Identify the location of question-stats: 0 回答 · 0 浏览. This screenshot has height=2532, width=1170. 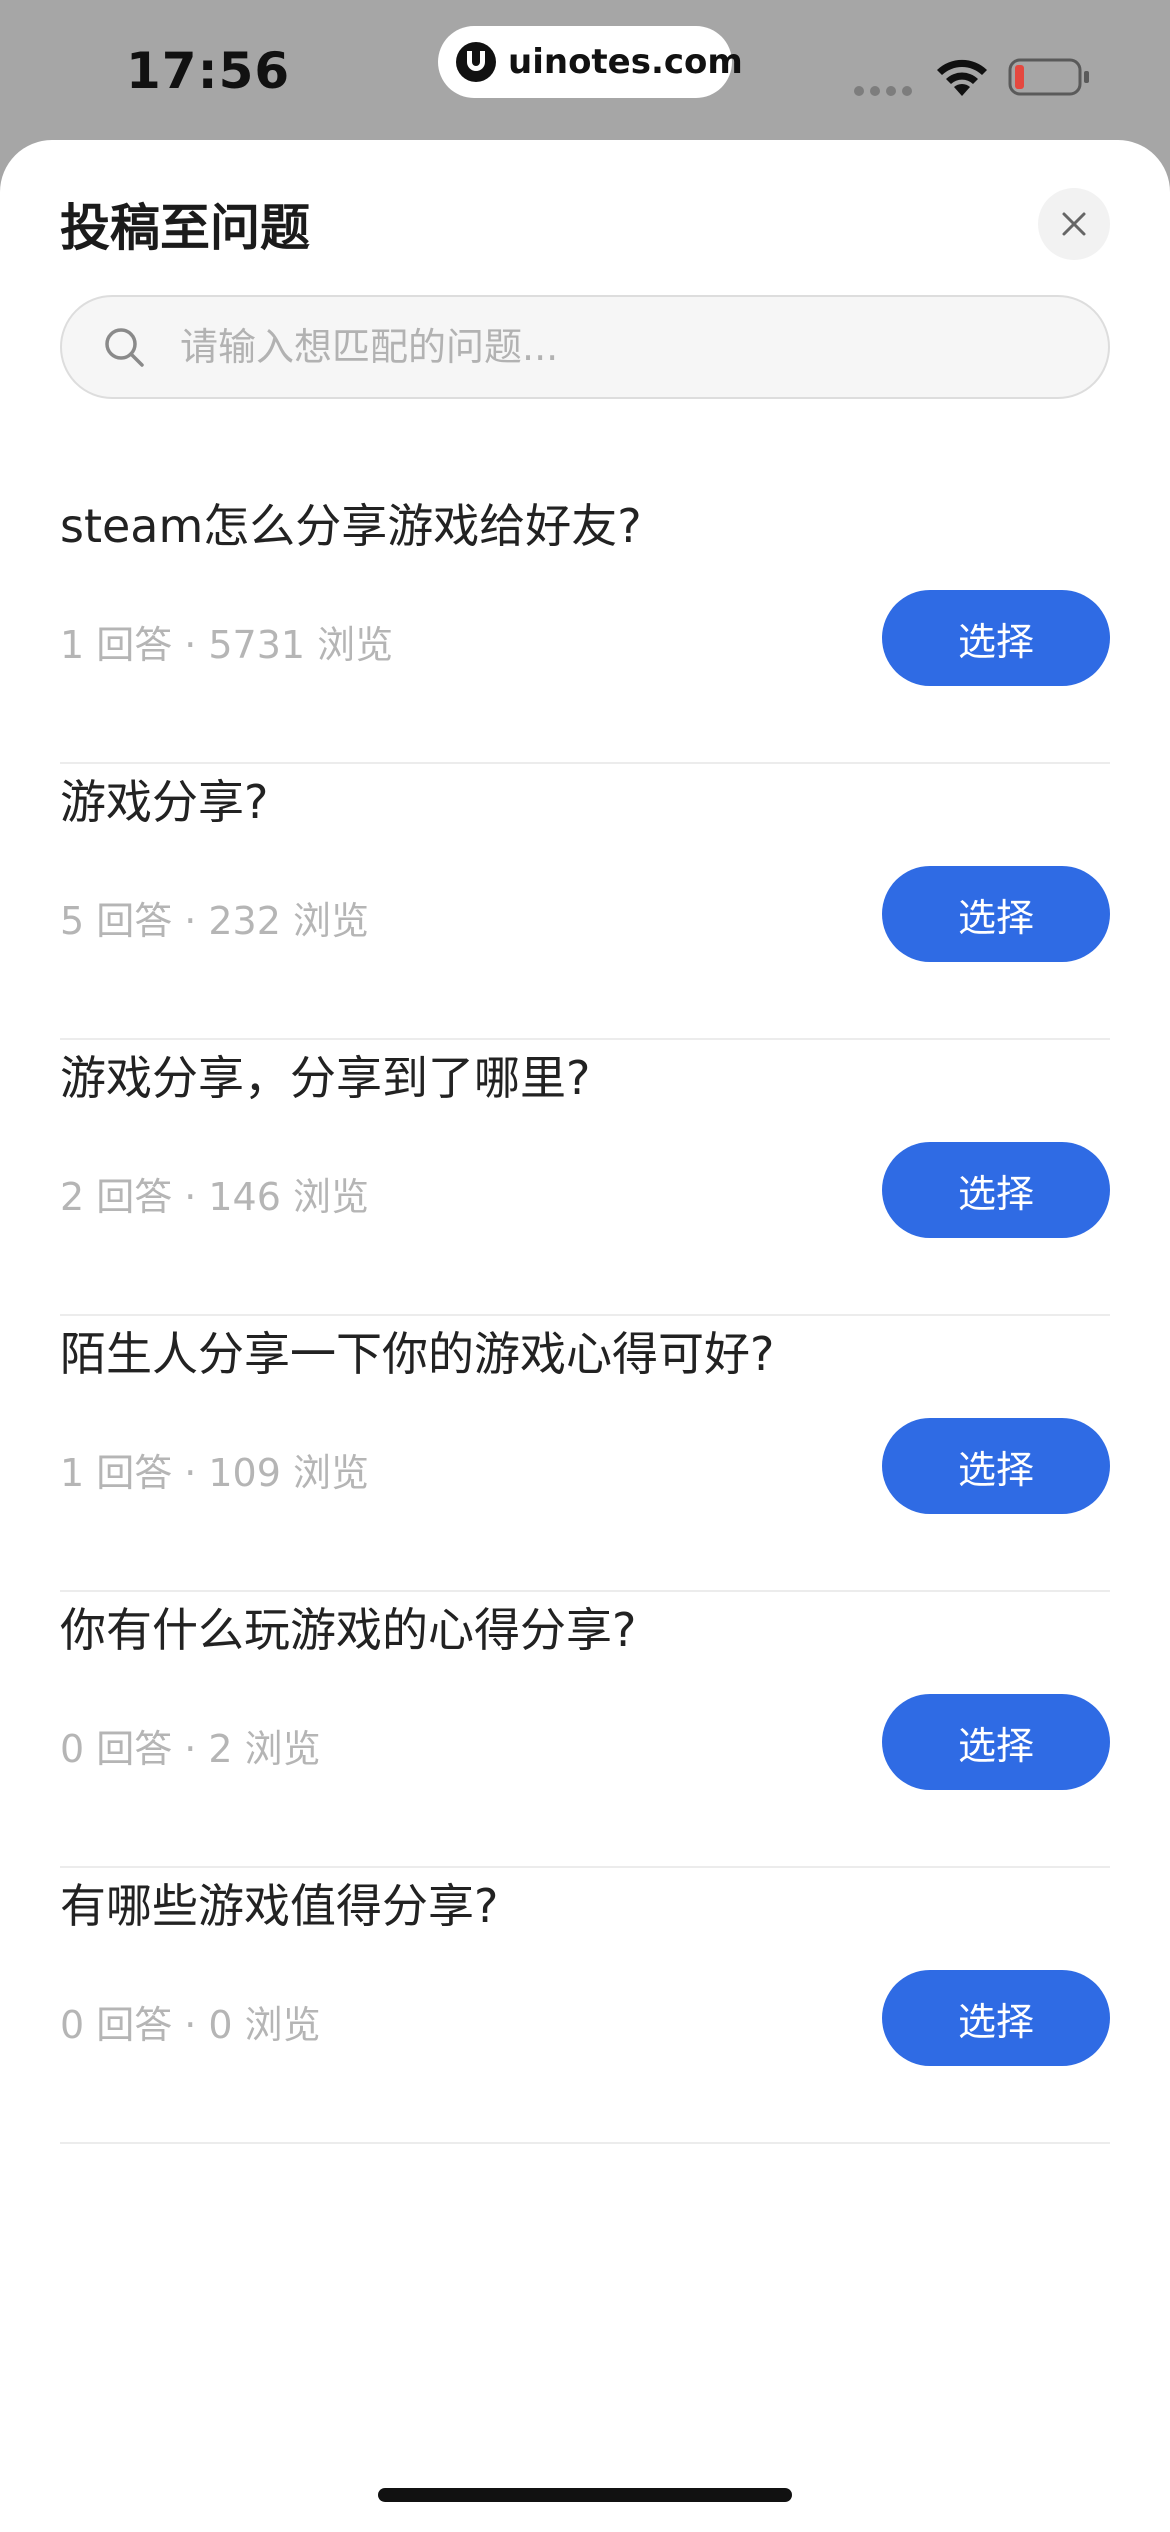
(190, 2021).